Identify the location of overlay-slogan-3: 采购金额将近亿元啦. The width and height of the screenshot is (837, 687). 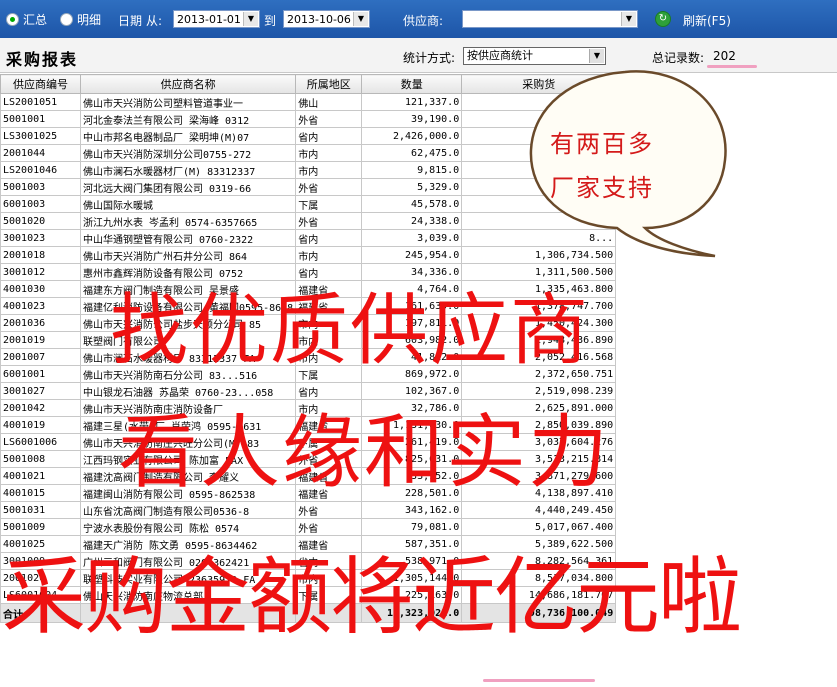
(372, 597).